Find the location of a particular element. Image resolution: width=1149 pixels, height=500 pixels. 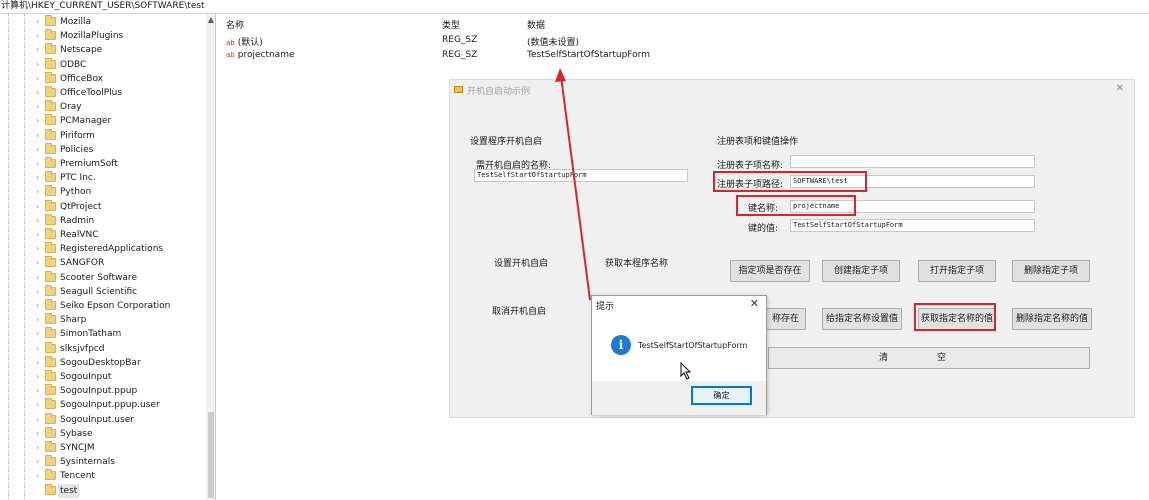

delete-value-button: 删除指定名称的值 is located at coordinates (1052, 319).